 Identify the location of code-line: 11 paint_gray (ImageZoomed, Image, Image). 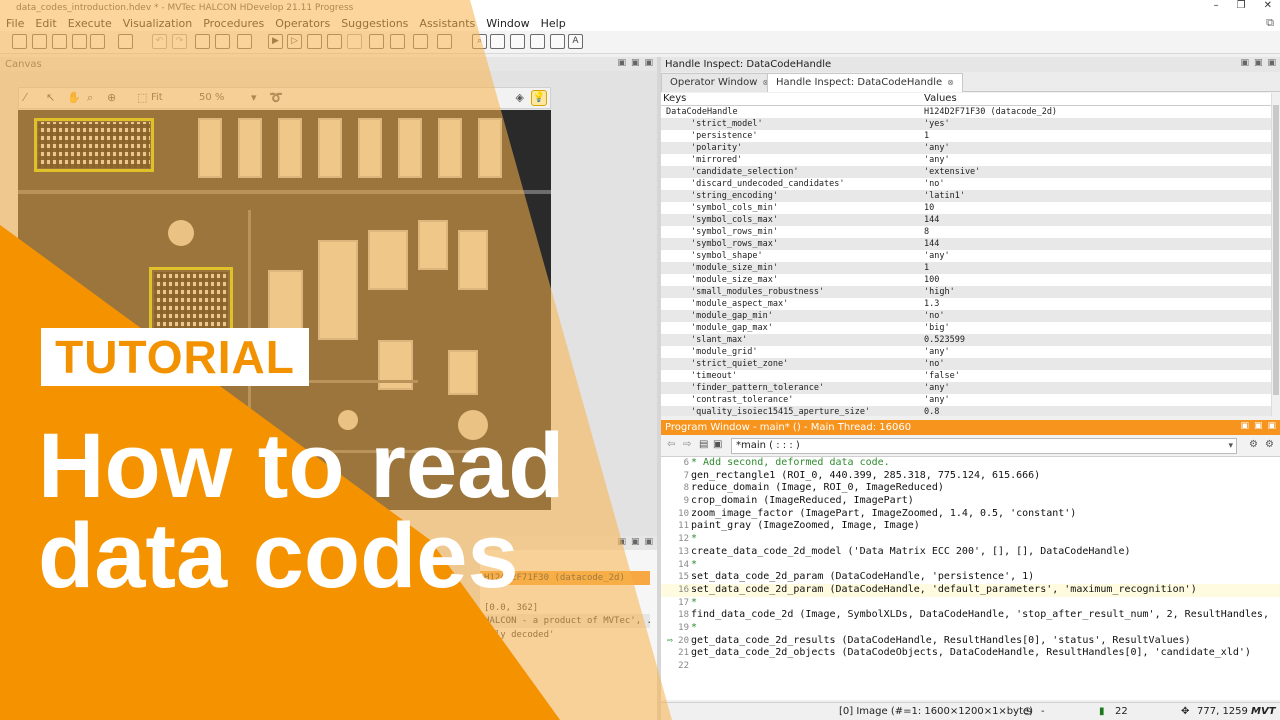
(970, 526).